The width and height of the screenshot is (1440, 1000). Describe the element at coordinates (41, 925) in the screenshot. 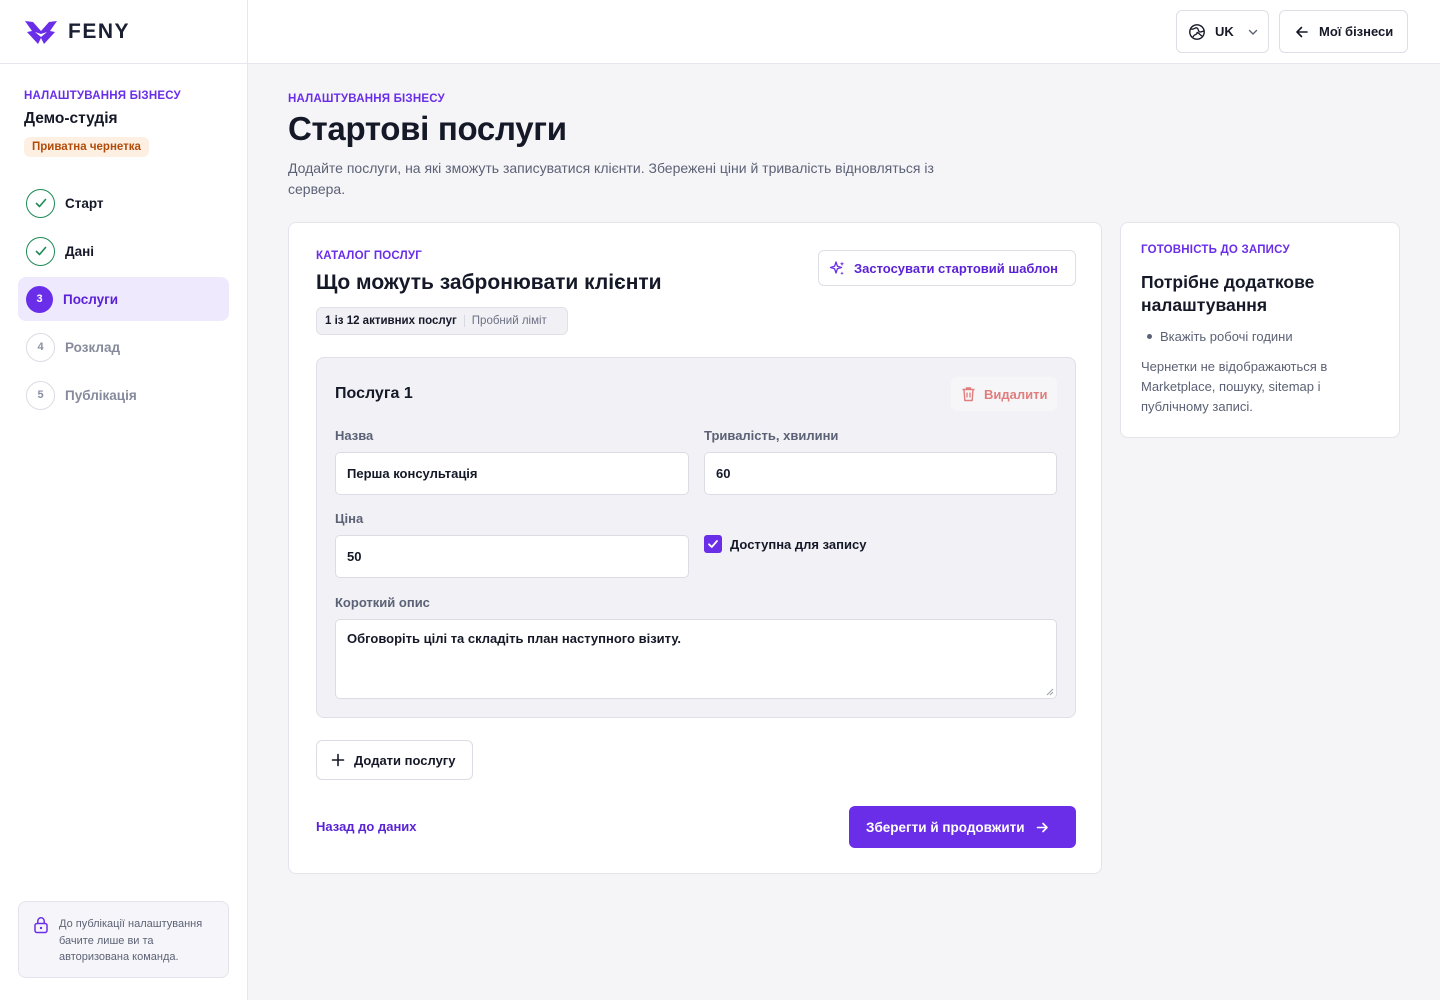

I see `lock-icon` at that location.